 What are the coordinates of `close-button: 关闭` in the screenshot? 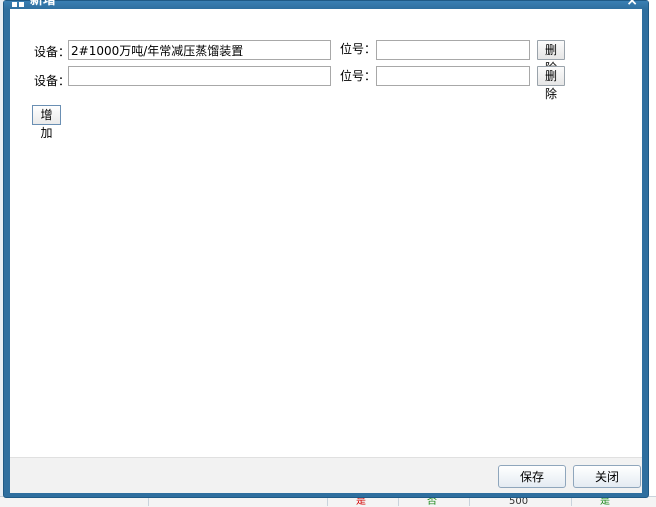 It's located at (607, 476).